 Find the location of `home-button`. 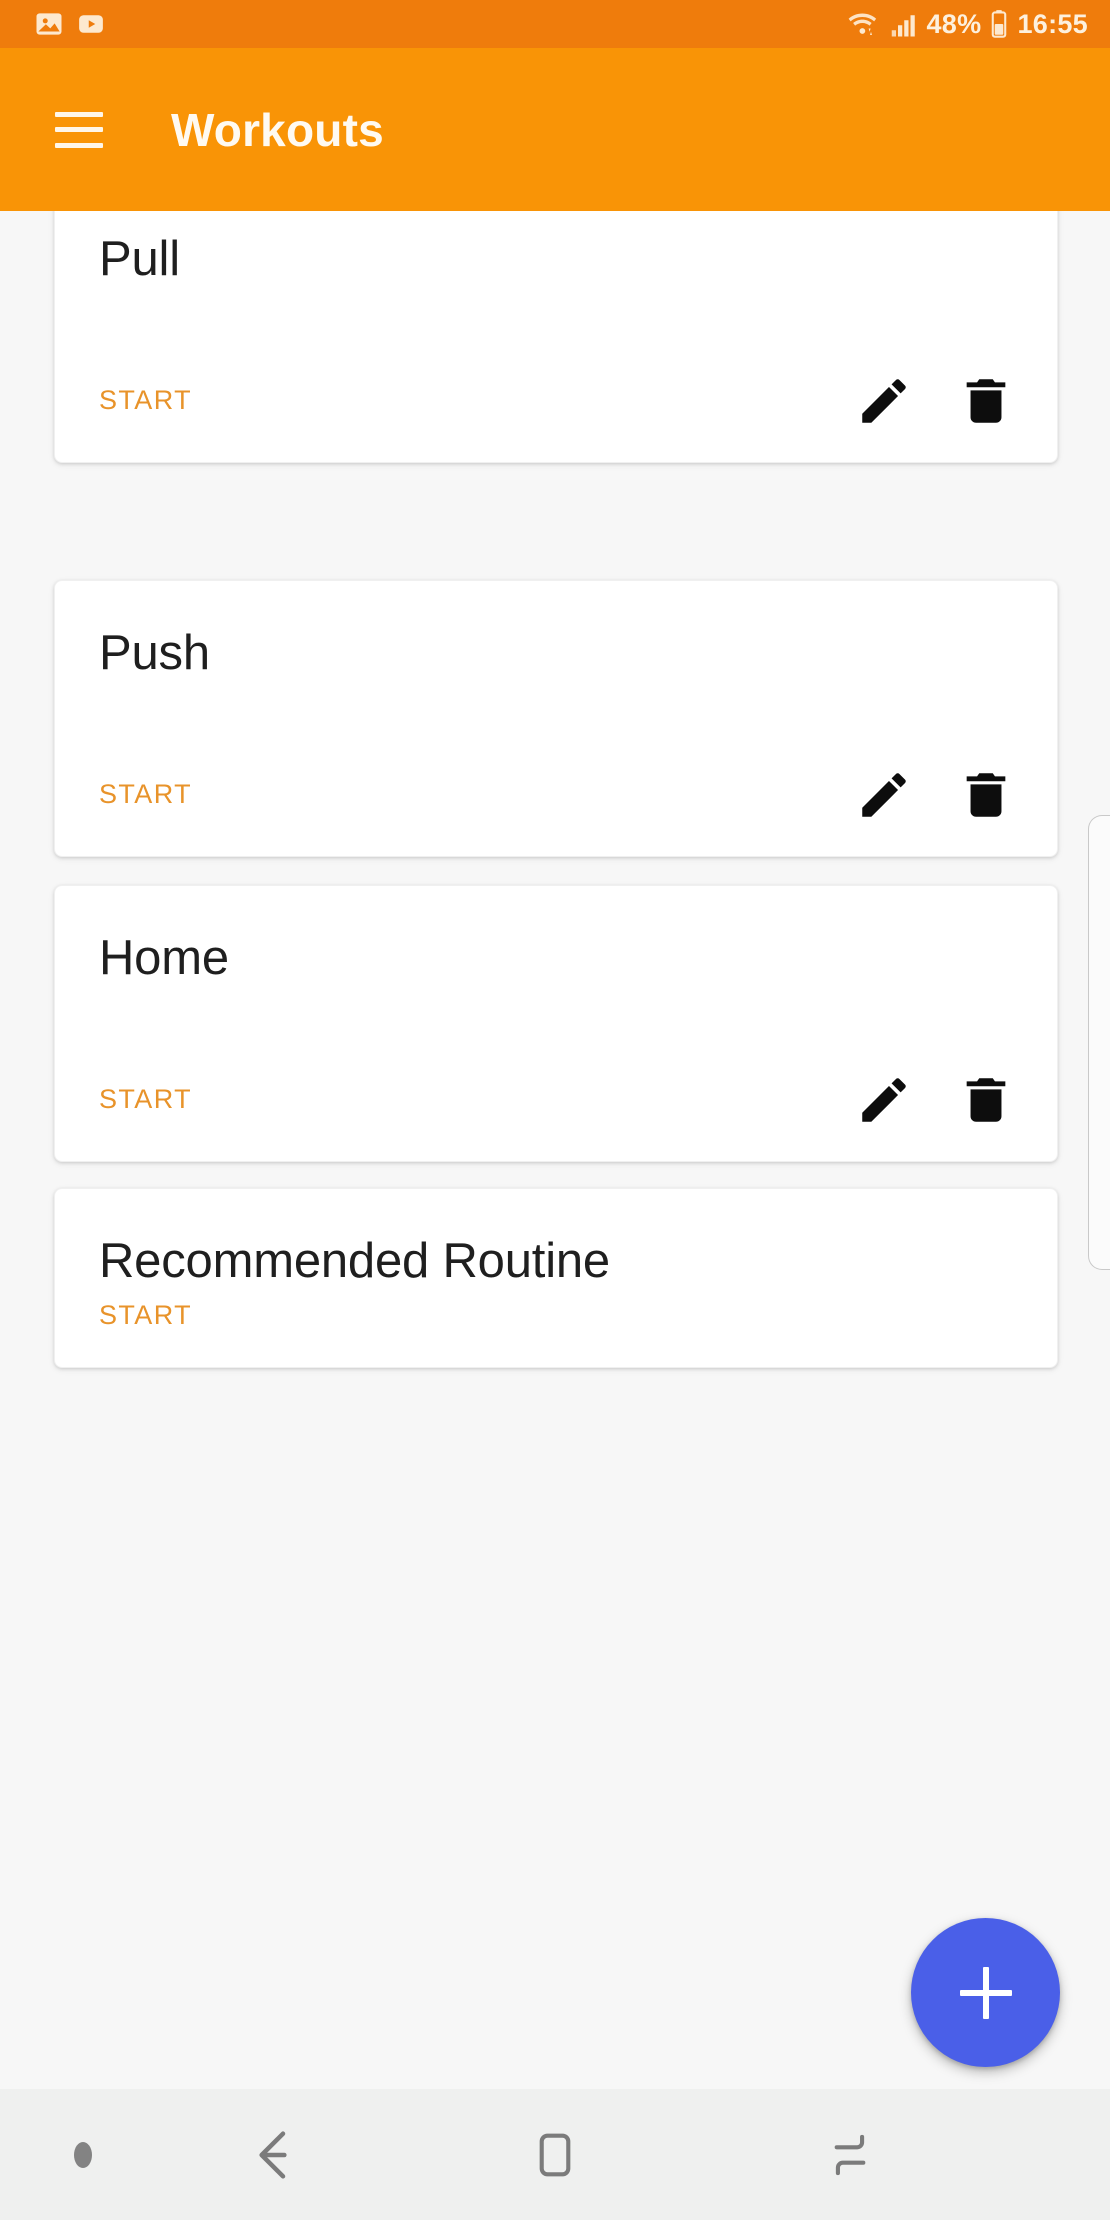

home-button is located at coordinates (555, 2155).